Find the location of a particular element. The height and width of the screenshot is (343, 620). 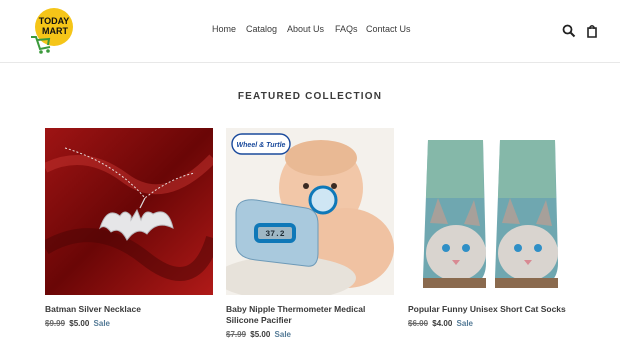

product-title: Popular Funny Unisex Short Cat Socks is located at coordinates (492, 309).